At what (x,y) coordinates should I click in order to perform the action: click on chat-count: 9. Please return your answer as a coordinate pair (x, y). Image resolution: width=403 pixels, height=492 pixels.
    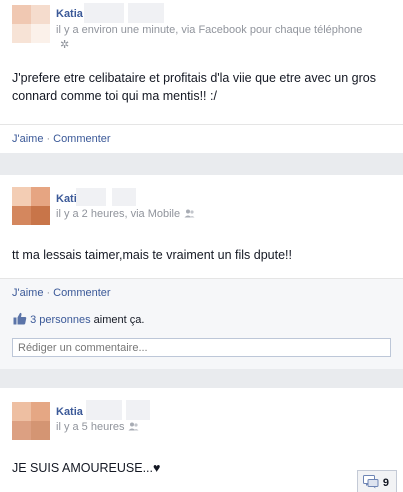
    Looking at the image, I should click on (385, 483).